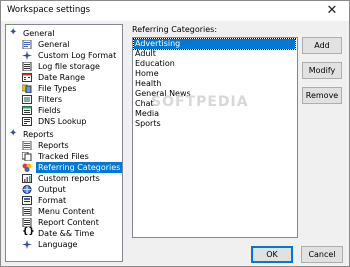  I want to click on add-button: Add, so click(322, 45).